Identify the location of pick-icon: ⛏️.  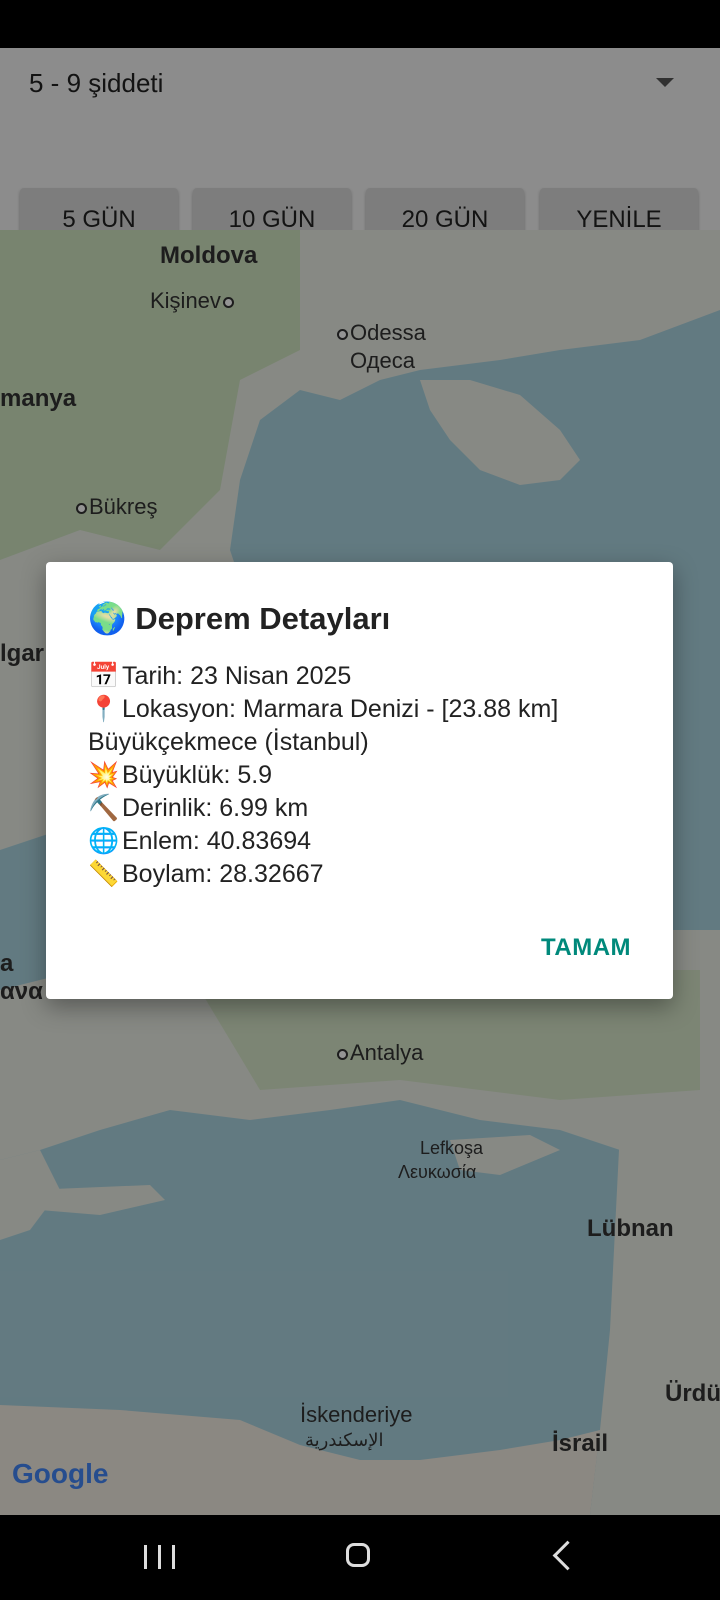
(104, 808).